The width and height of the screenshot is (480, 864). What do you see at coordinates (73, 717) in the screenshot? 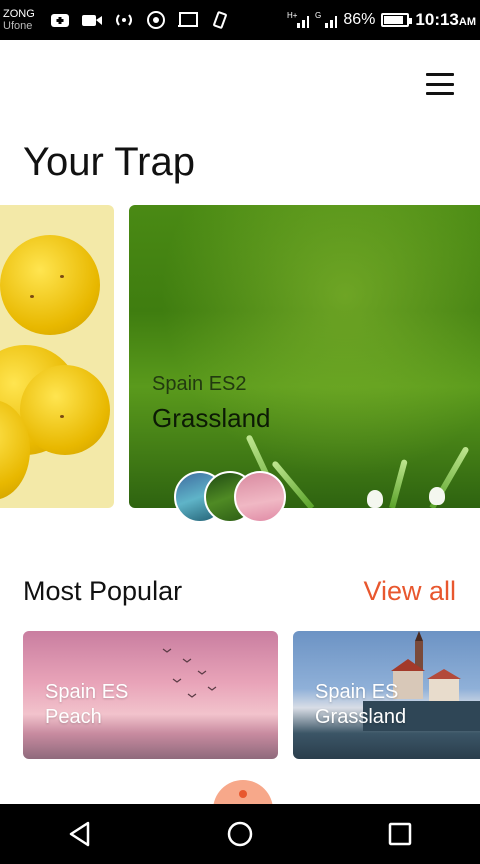
I see `popular-card-line2: Peach` at bounding box center [73, 717].